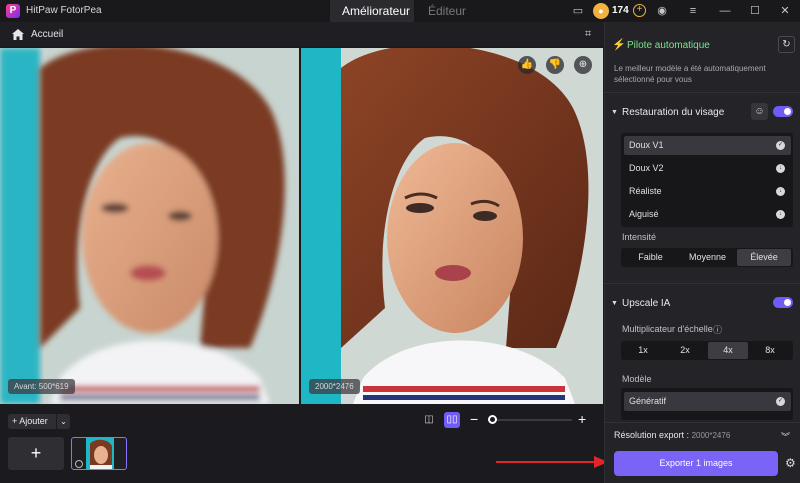 This screenshot has width=800, height=483. What do you see at coordinates (717, 329) in the screenshot?
I see `info-icon: ⓘ` at bounding box center [717, 329].